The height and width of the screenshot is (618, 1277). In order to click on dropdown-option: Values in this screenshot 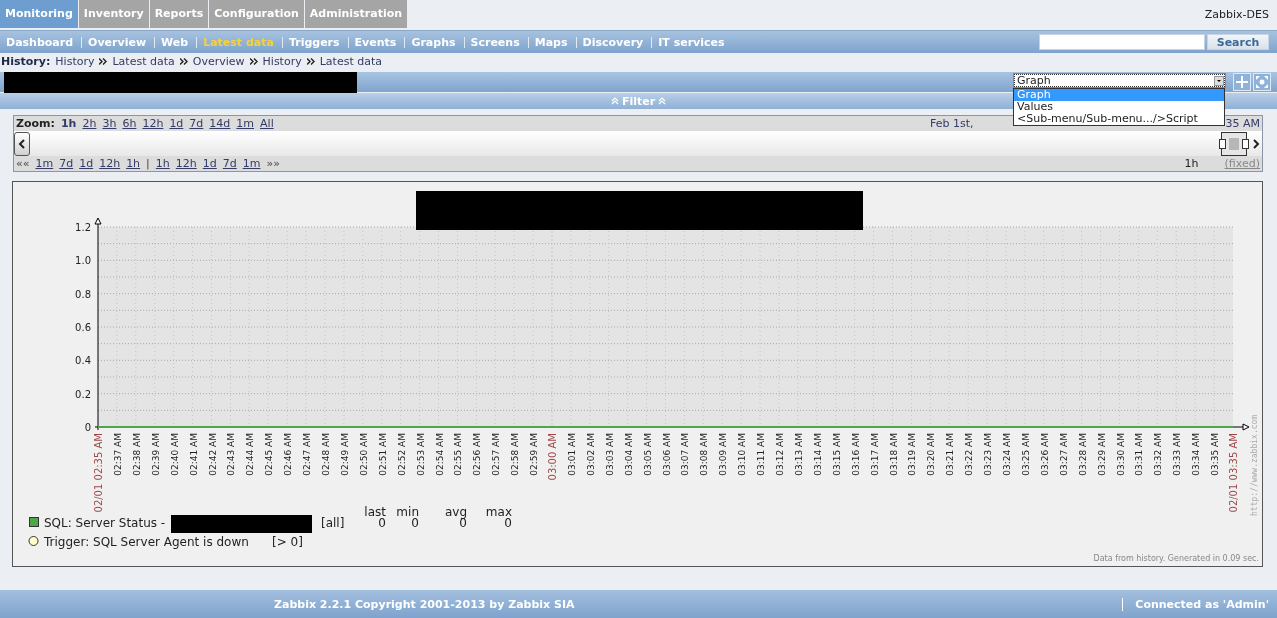, I will do `click(1119, 107)`.